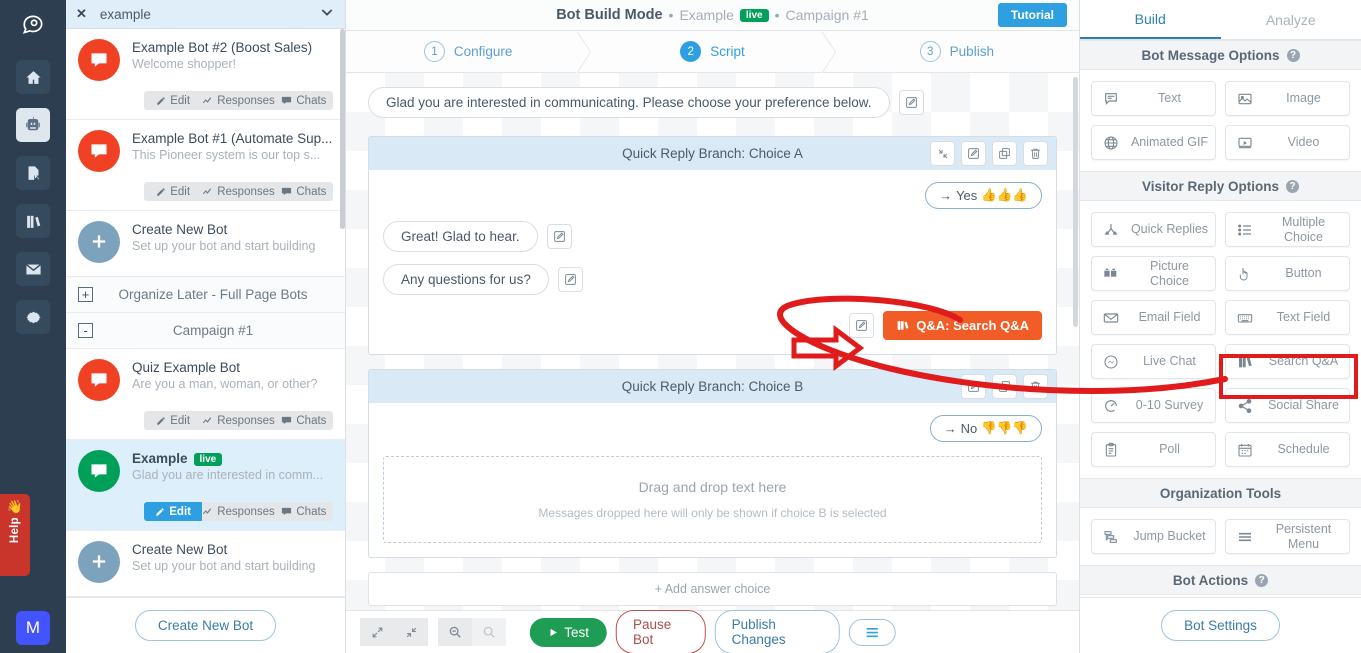  What do you see at coordinates (460, 236) in the screenshot?
I see `message-bubble: Great! Glad to hear.` at bounding box center [460, 236].